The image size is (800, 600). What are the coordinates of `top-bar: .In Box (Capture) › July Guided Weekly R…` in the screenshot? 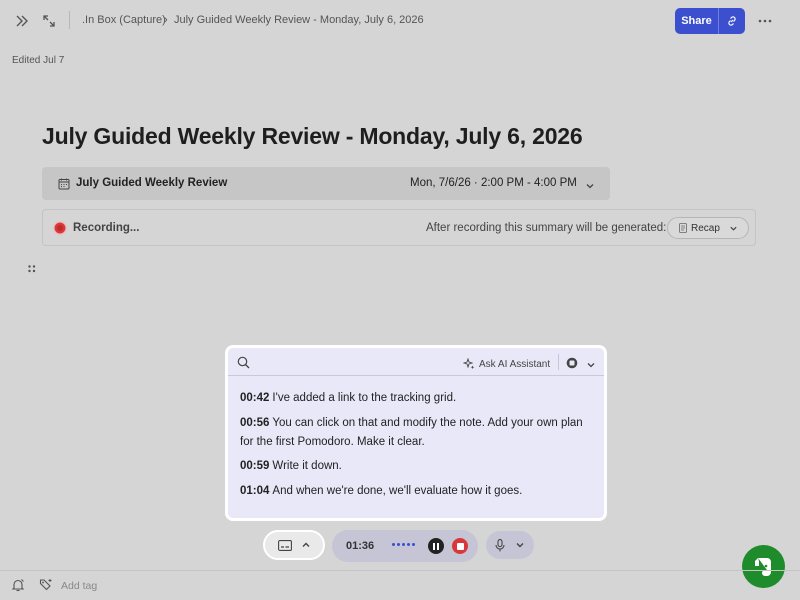 It's located at (400, 21).